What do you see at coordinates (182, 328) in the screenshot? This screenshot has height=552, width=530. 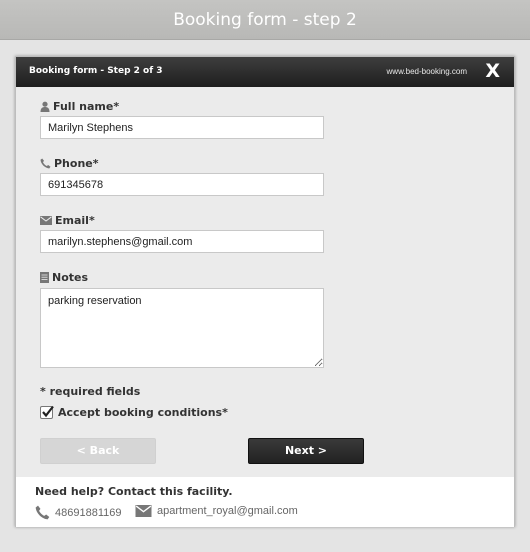 I see `notes-textarea: parking reservation` at bounding box center [182, 328].